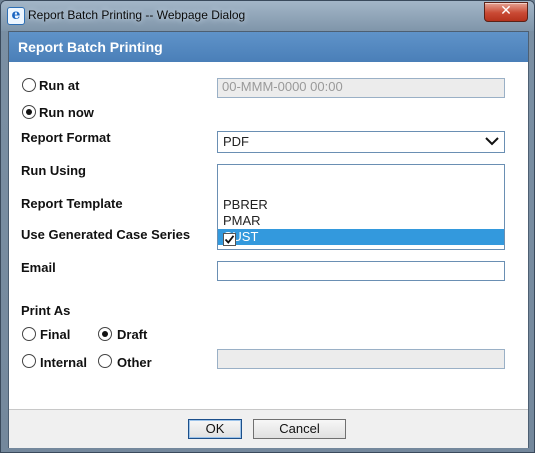  Describe the element at coordinates (38, 267) in the screenshot. I see `email-label: Email` at that location.